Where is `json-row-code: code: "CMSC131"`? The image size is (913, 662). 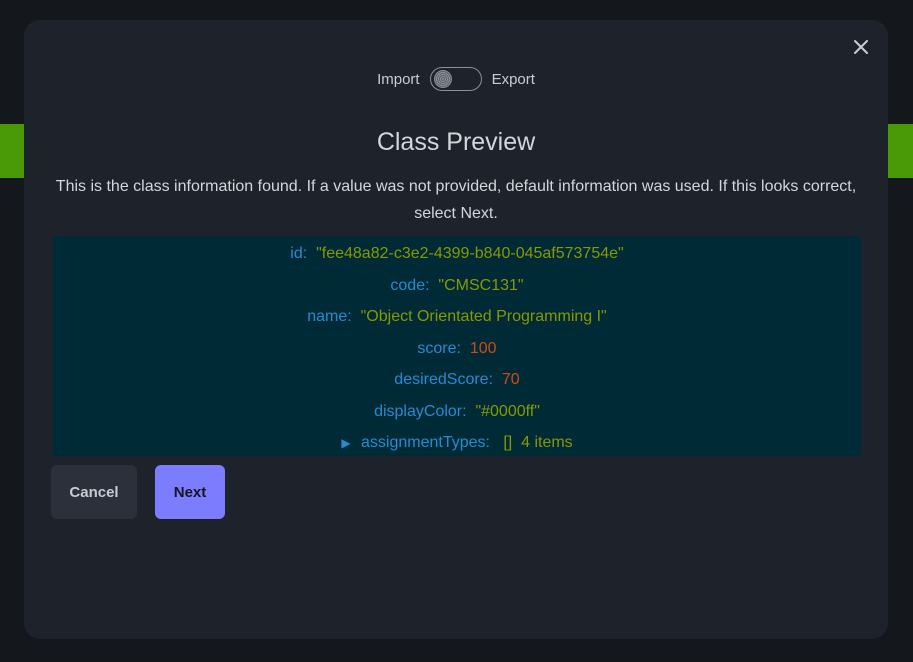 json-row-code: code: "CMSC131" is located at coordinates (457, 286).